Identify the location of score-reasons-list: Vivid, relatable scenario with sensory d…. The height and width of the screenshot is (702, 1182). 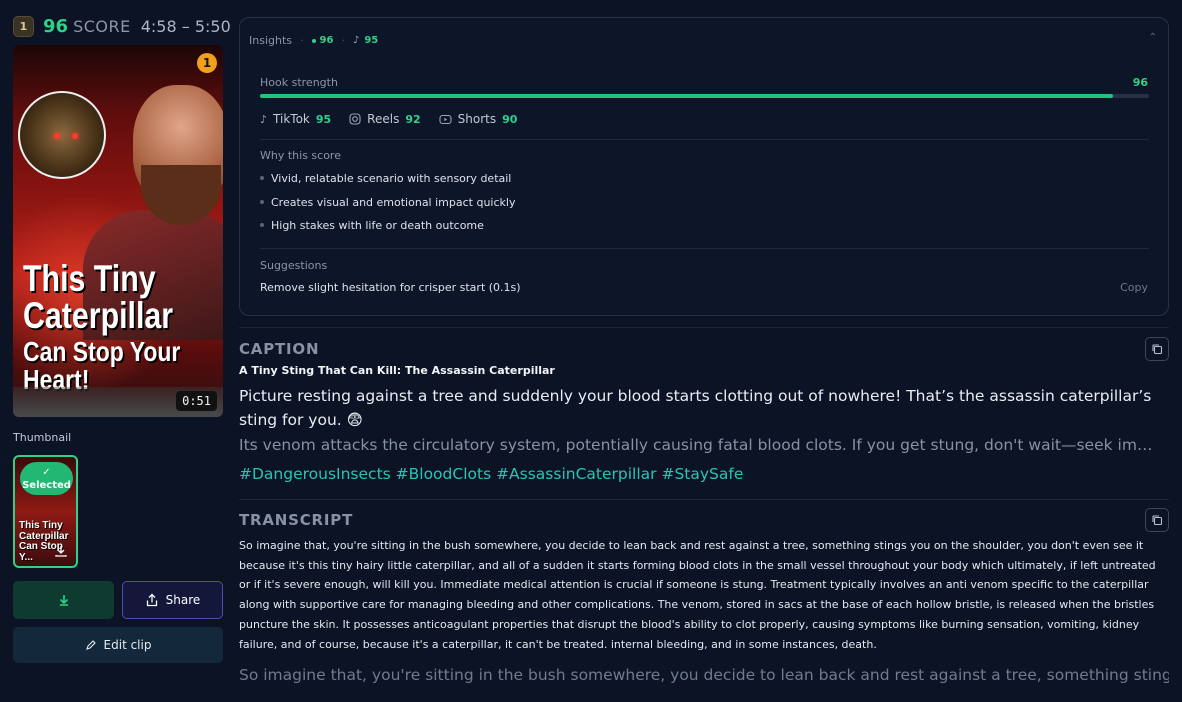
(387, 207).